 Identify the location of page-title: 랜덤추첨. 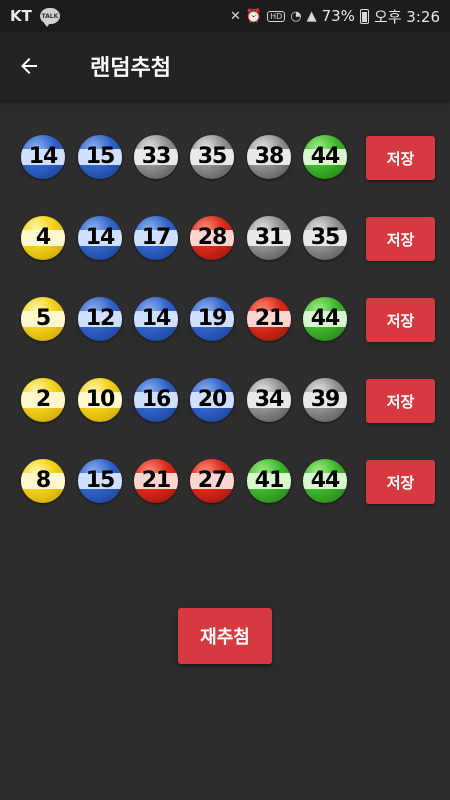
(130, 68).